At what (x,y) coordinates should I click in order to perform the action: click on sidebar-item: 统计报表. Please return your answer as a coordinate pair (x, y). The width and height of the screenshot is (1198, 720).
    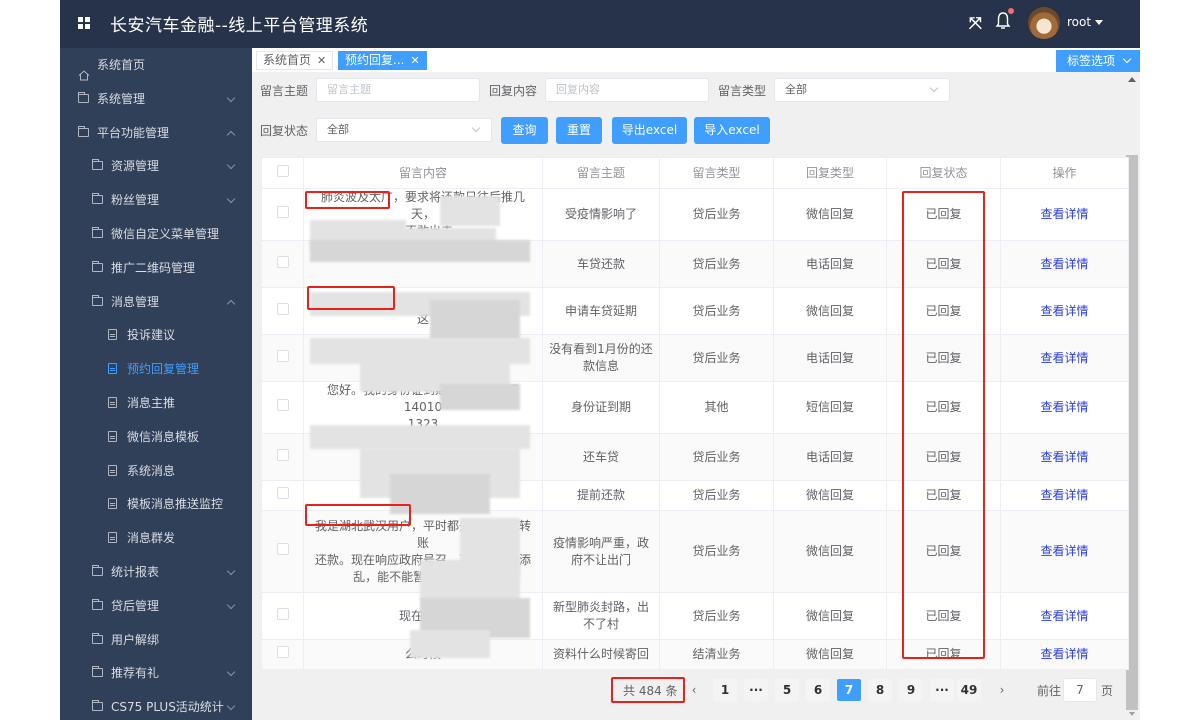
    Looking at the image, I should click on (156, 572).